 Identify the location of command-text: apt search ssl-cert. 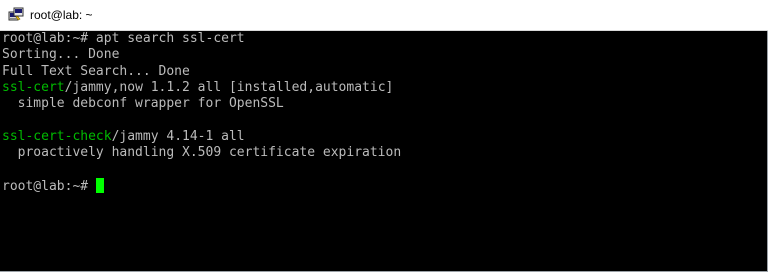
(170, 38).